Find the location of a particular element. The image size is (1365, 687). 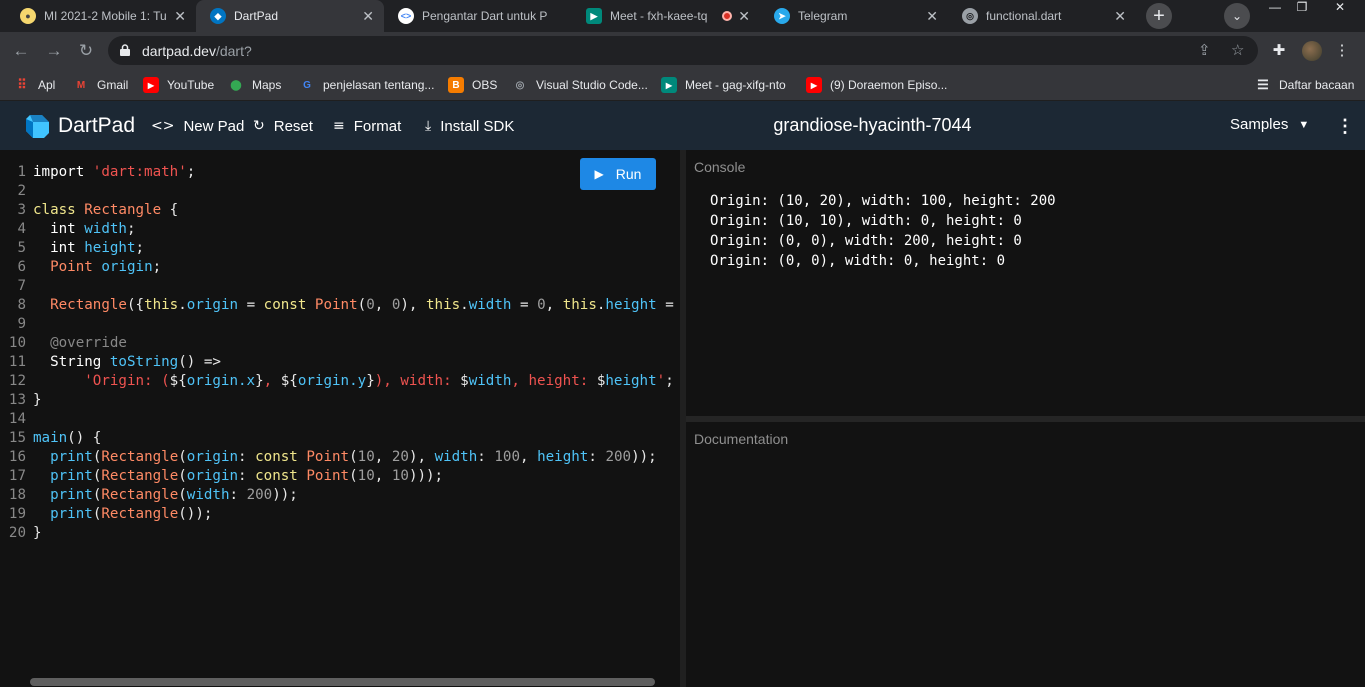

line-number: 5 is located at coordinates (21, 248).